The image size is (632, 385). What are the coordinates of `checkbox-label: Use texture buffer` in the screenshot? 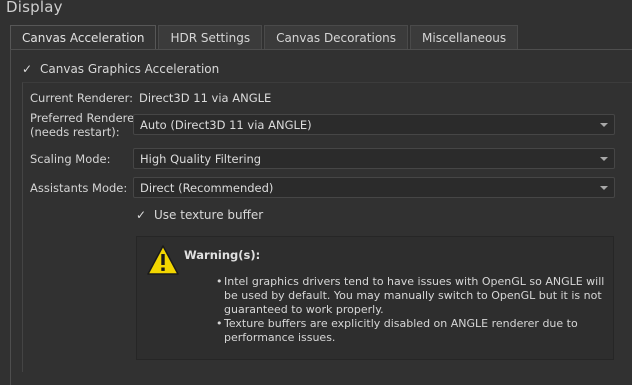 It's located at (209, 215).